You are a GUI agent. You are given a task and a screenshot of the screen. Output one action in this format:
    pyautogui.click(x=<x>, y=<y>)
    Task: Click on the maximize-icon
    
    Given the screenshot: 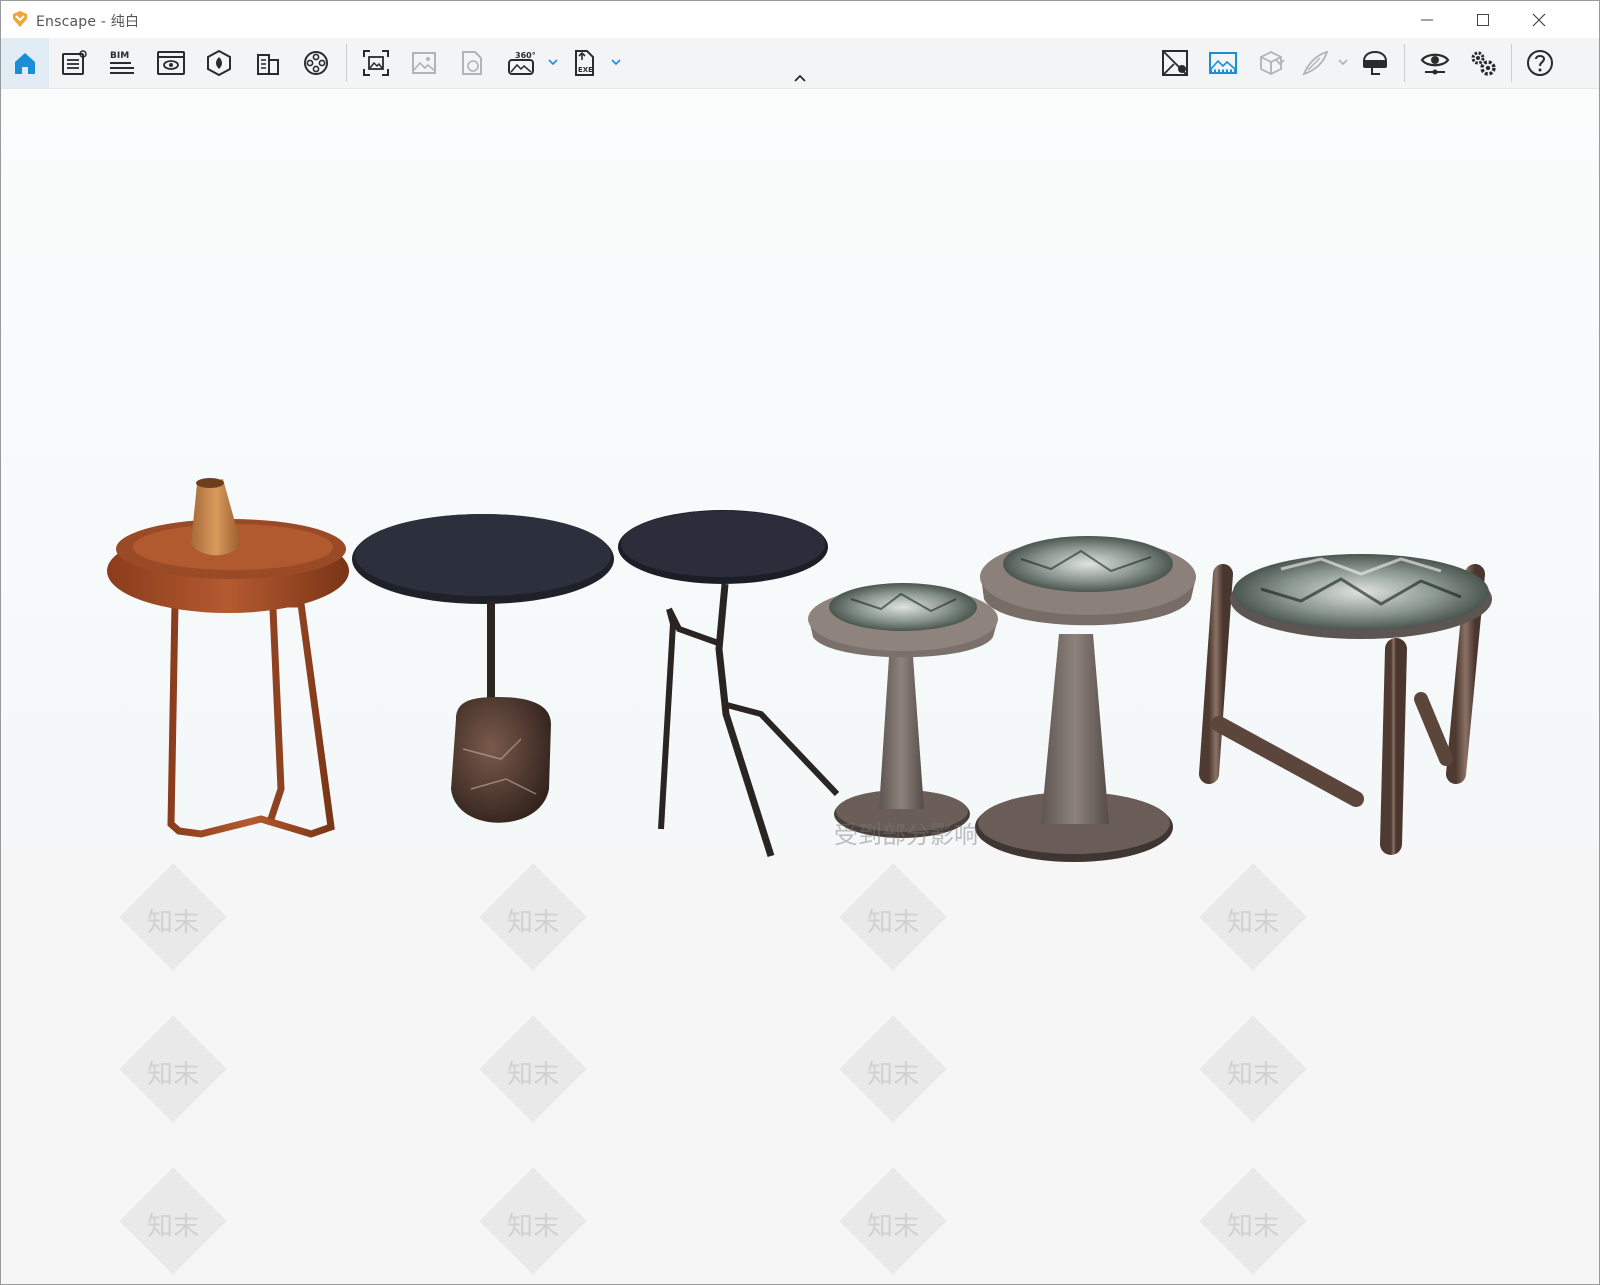 What is the action you would take?
    pyautogui.click(x=1483, y=19)
    